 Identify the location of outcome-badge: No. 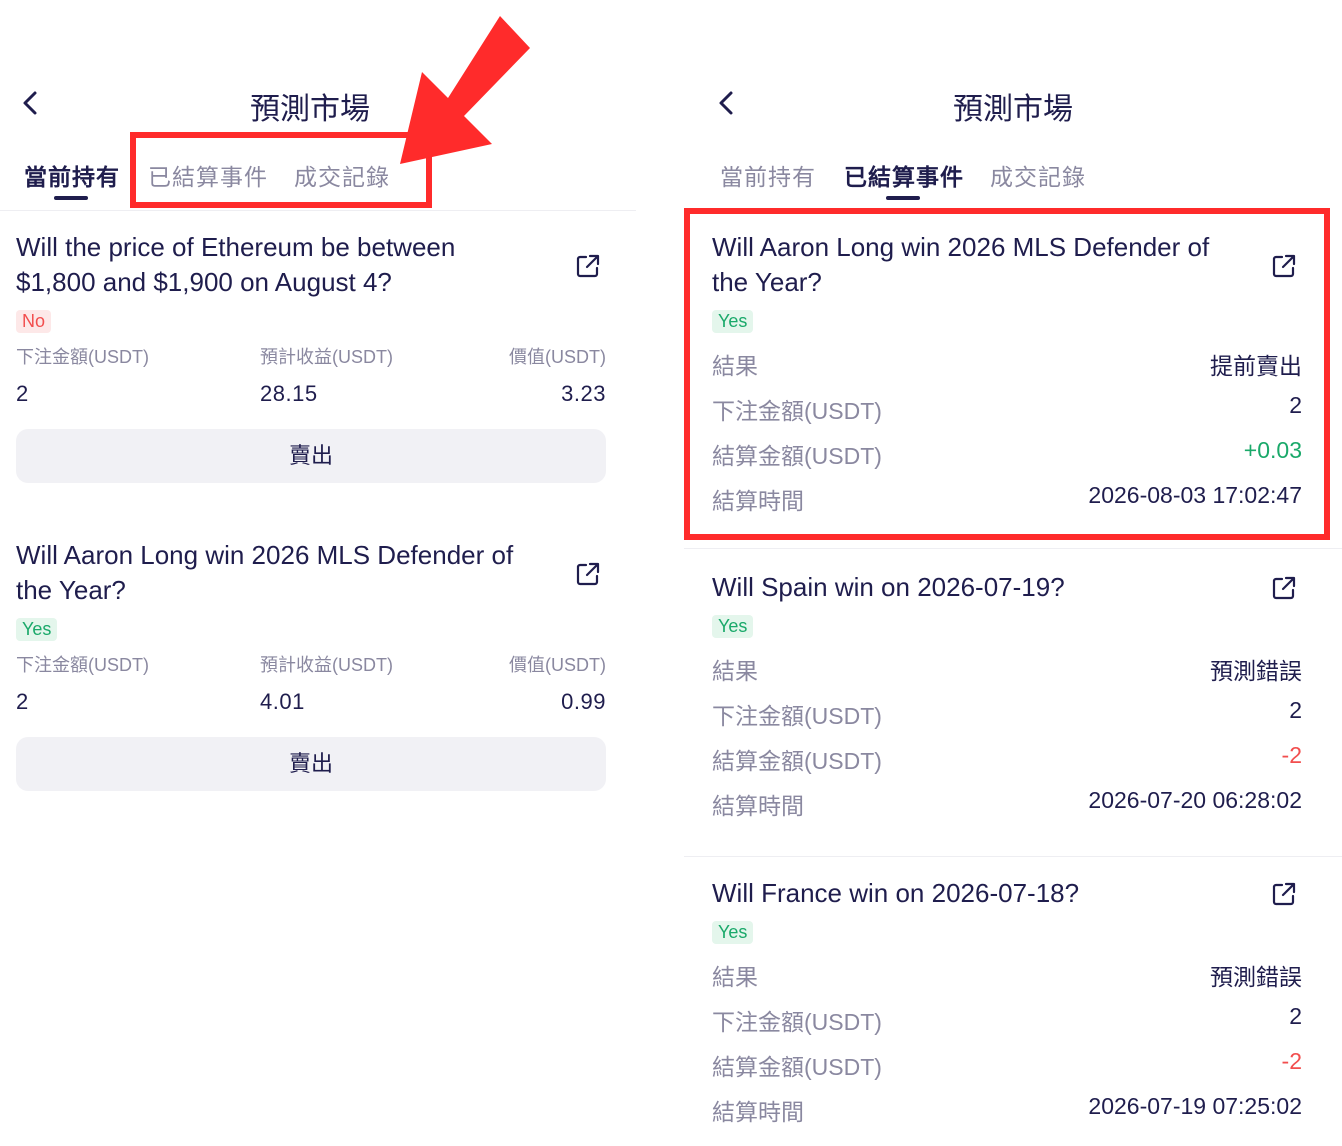
(34, 321).